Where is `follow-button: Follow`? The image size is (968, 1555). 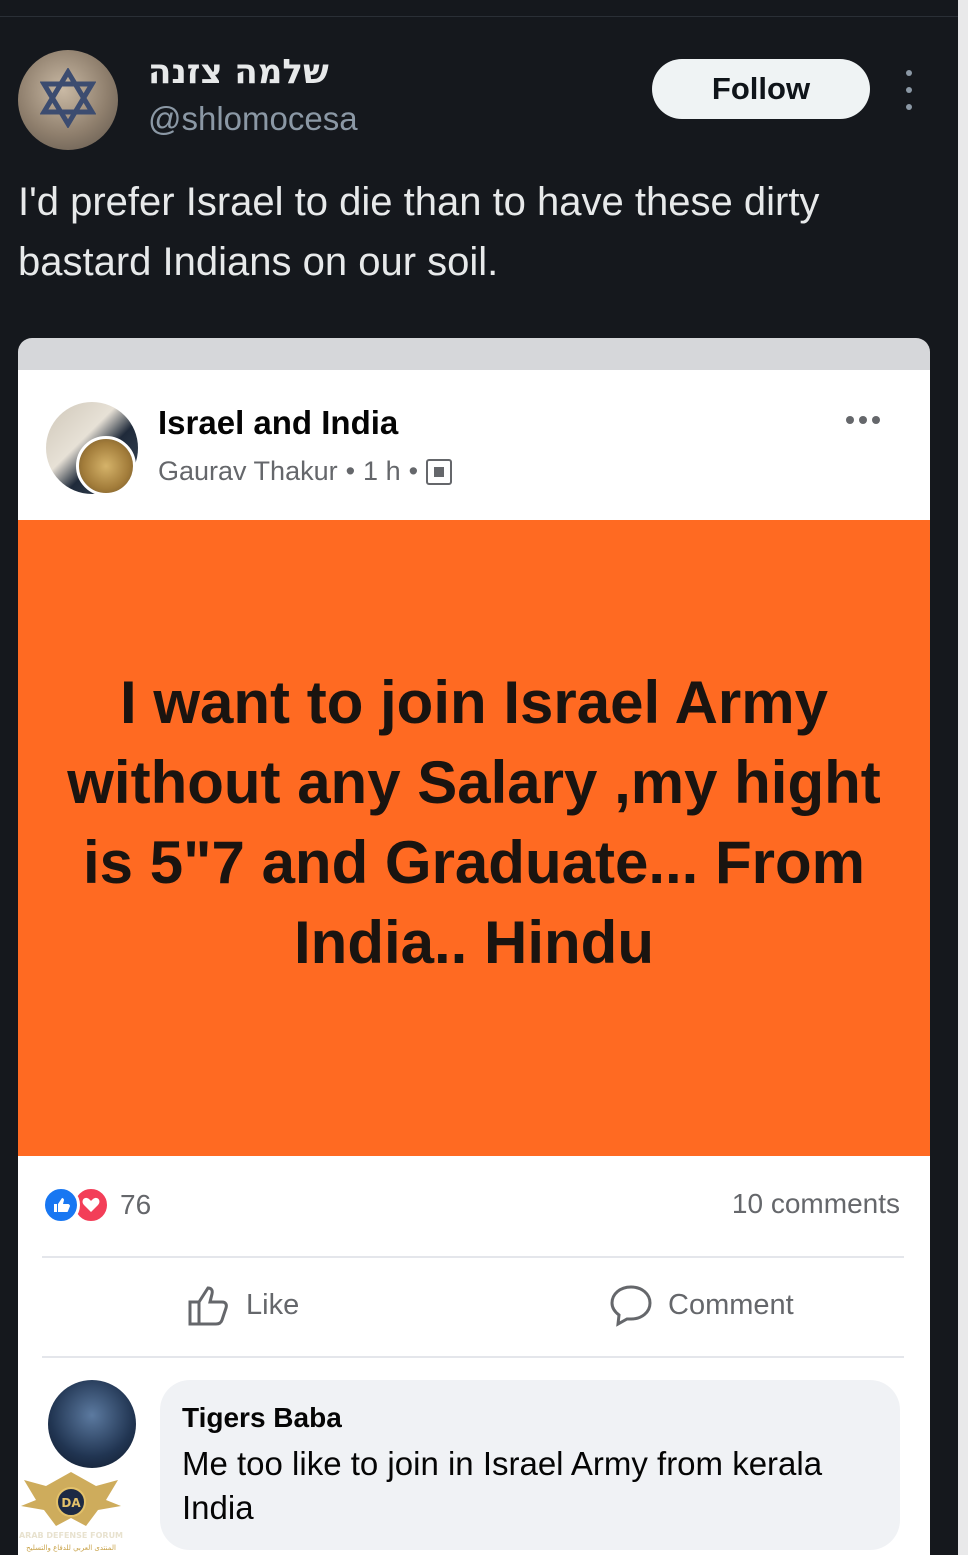
follow-button: Follow is located at coordinates (761, 89).